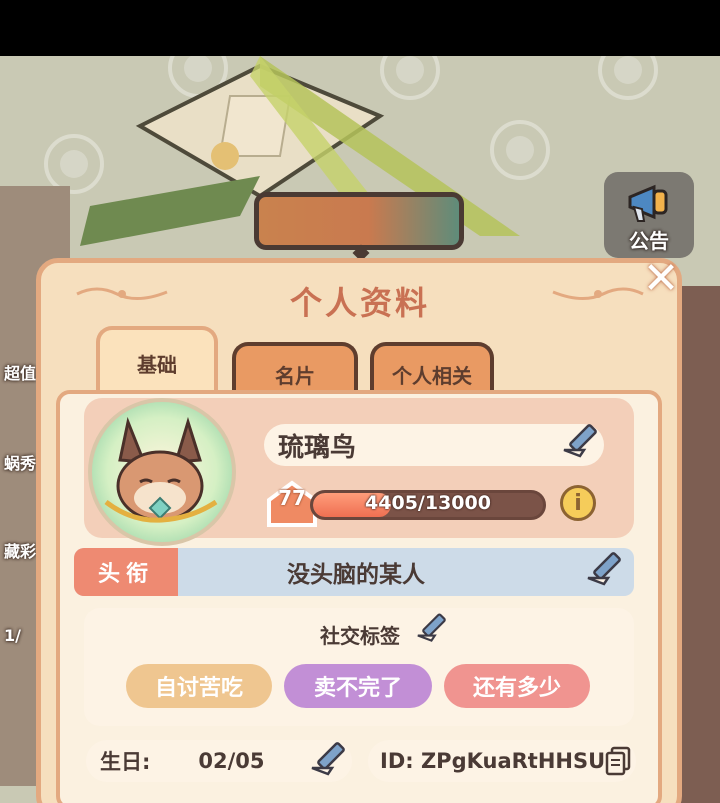 The image size is (720, 803). What do you see at coordinates (428, 503) in the screenshot?
I see `xp-text: 4405/13000` at bounding box center [428, 503].